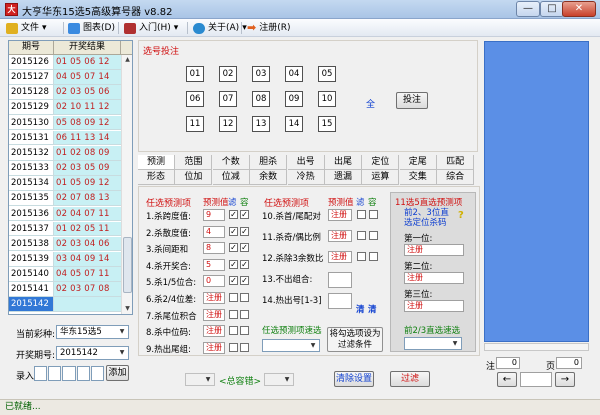 This screenshot has width=600, height=415. I want to click on number-cell: 12, so click(228, 124).